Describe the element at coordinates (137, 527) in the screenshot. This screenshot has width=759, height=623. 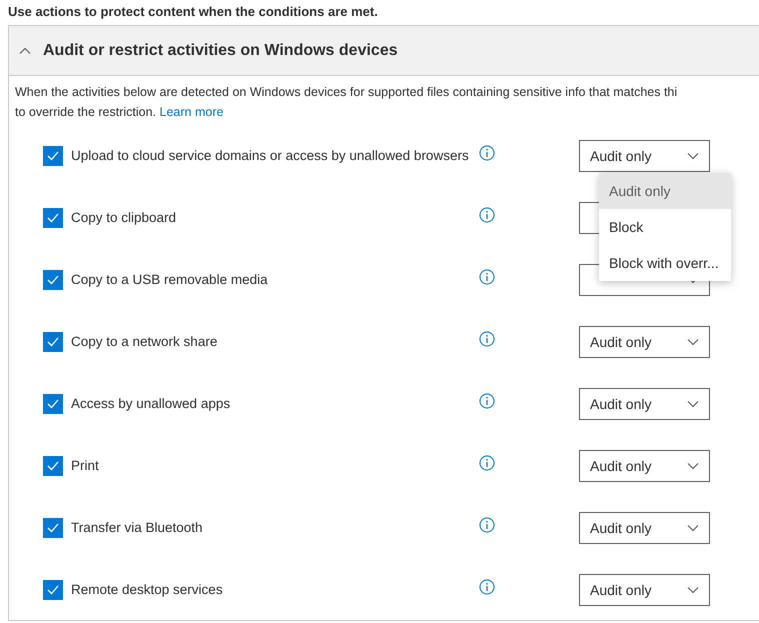
I see `activity-label: Transfer via Bluetooth` at that location.